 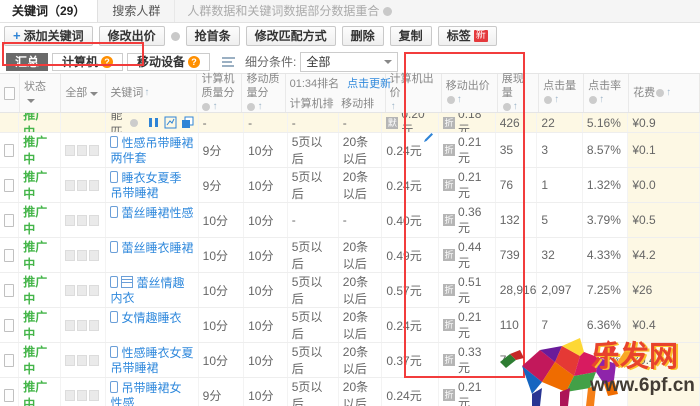 What do you see at coordinates (664, 290) in the screenshot?
I see `cell-cost: ¥26` at bounding box center [664, 290].